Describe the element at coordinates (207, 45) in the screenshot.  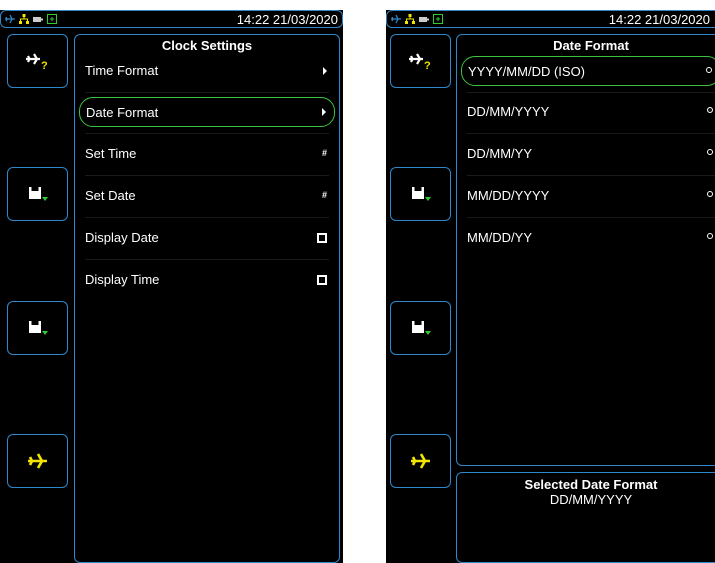
I see `panel-title: Clock Settings` at that location.